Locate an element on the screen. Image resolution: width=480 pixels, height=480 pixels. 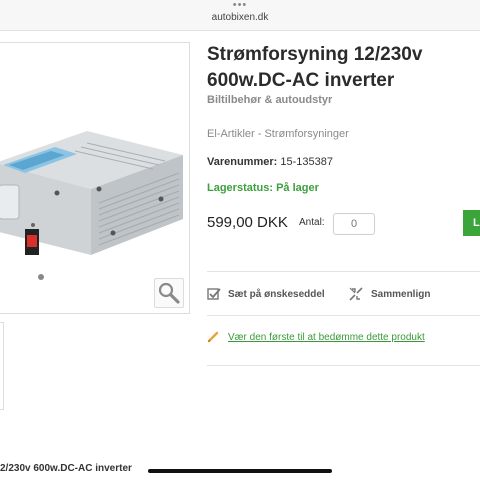
product-price: 599,00 DKK is located at coordinates (247, 222).